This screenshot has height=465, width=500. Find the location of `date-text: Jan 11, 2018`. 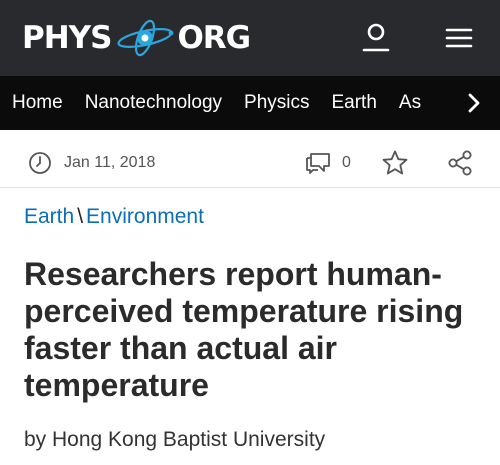

date-text: Jan 11, 2018 is located at coordinates (110, 162).